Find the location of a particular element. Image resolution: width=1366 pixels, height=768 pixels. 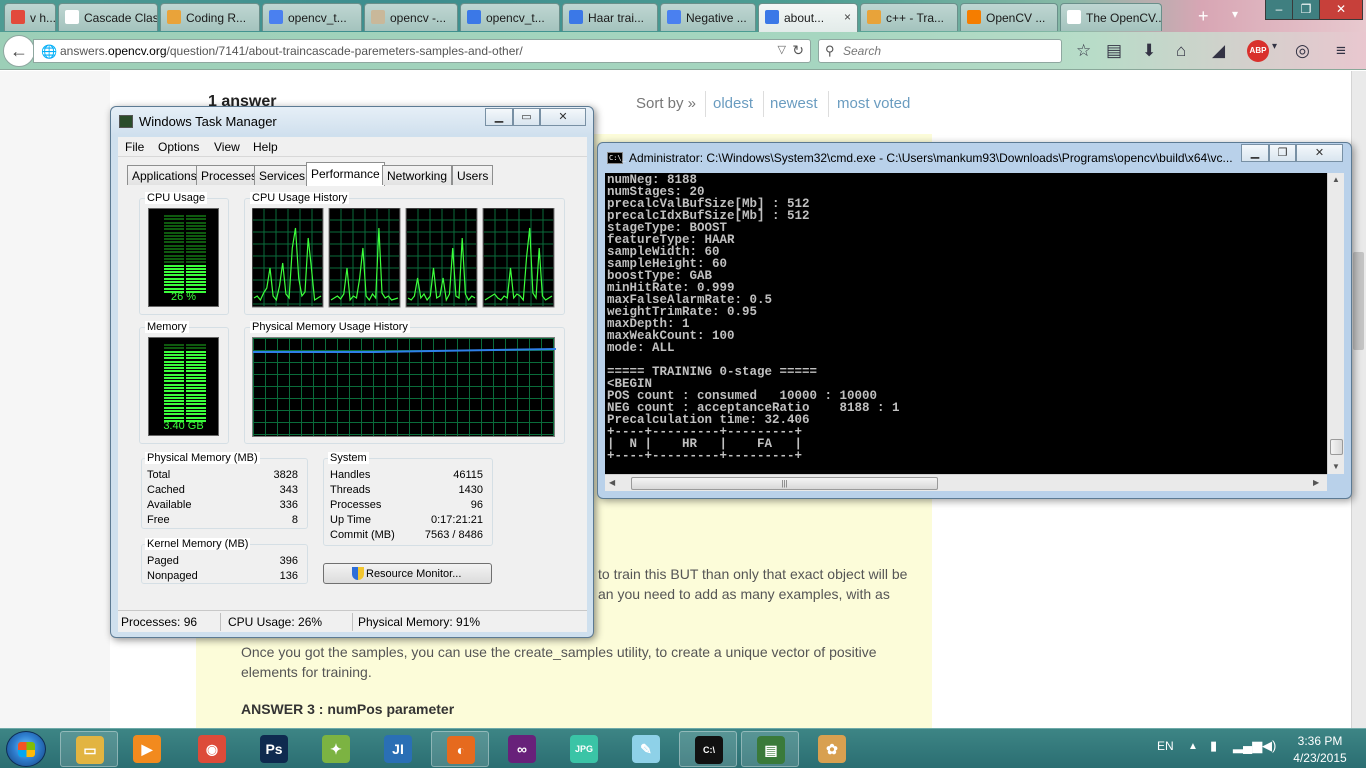

clock-time: 3:36 PM is located at coordinates (1320, 741).